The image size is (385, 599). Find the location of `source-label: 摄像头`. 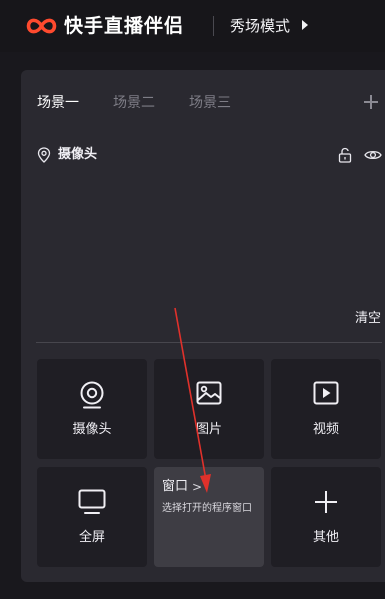

source-label: 摄像头 is located at coordinates (78, 154).